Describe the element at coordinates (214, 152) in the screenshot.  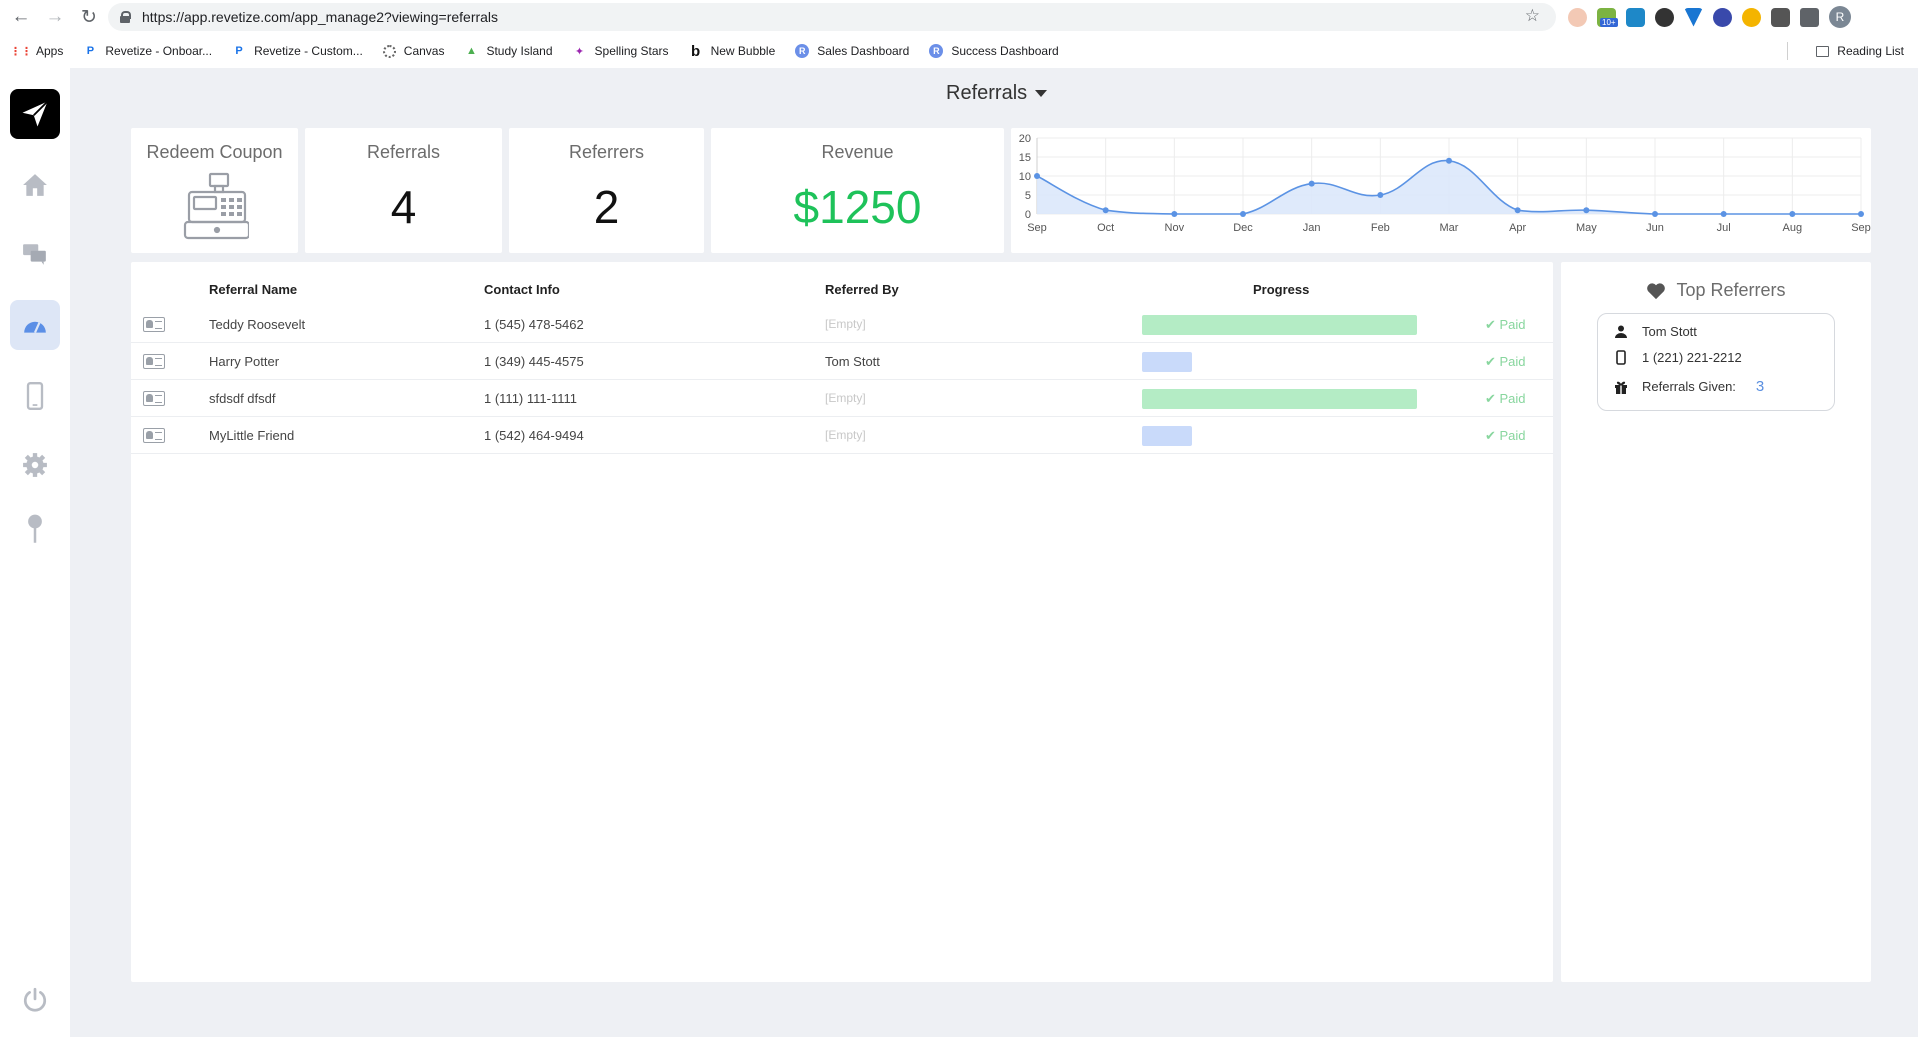
I see `redeem-coupon-label: Redeem Coupon` at that location.